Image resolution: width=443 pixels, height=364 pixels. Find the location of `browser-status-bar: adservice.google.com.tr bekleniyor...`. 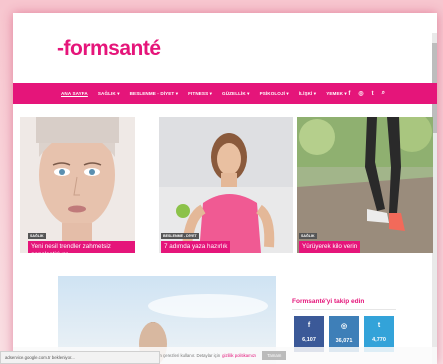

browser-status-bar: adservice.google.com.tr bekleniyor... is located at coordinates (80, 357).